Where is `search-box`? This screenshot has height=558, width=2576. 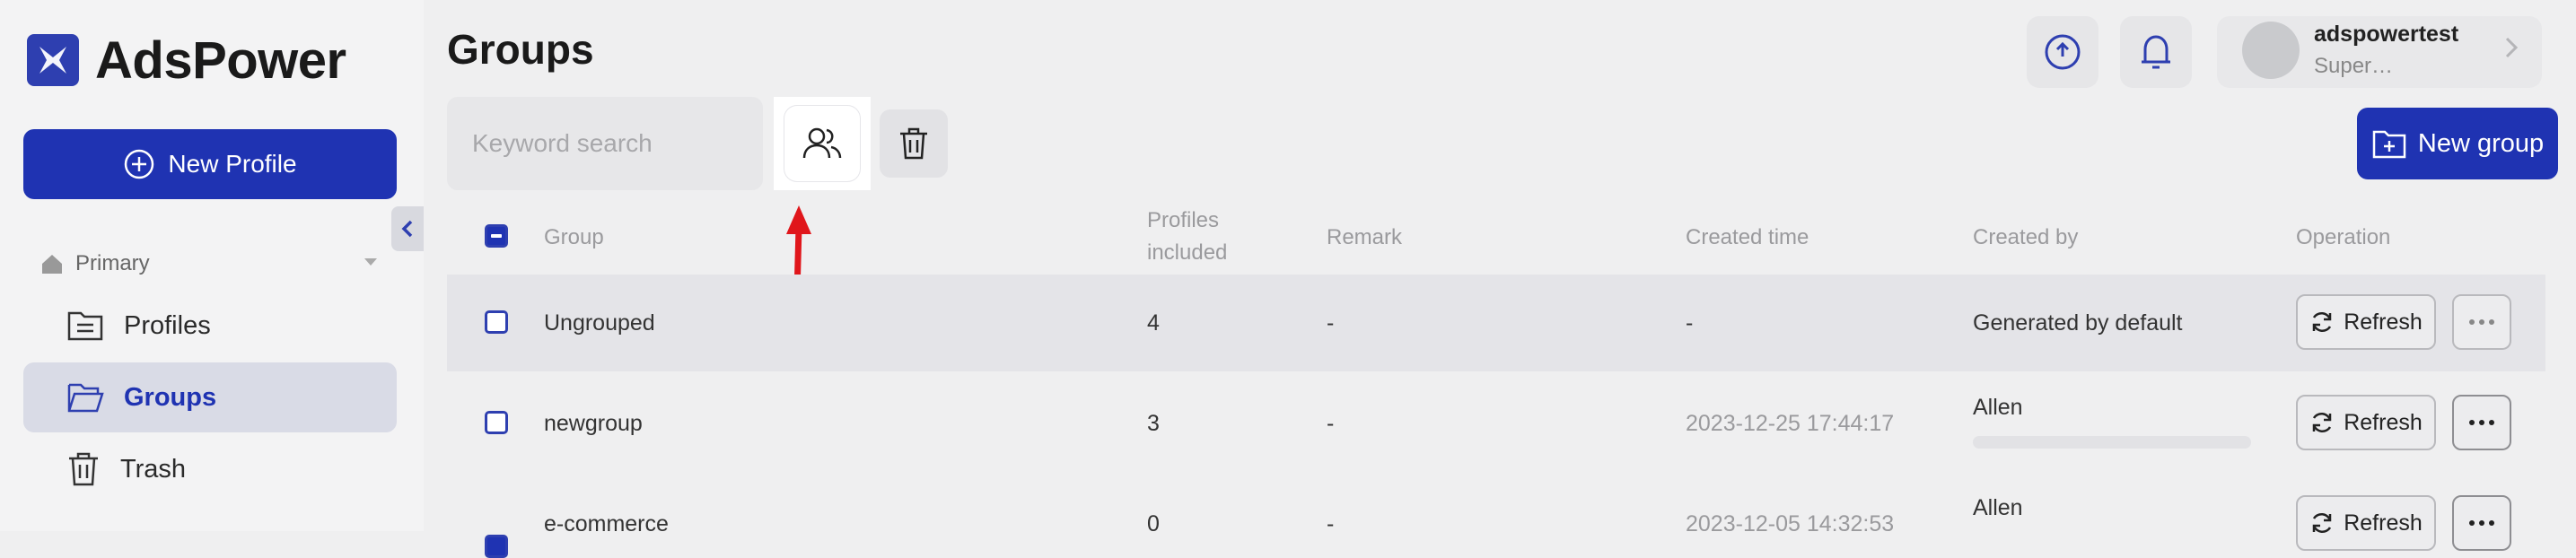 search-box is located at coordinates (622, 143).